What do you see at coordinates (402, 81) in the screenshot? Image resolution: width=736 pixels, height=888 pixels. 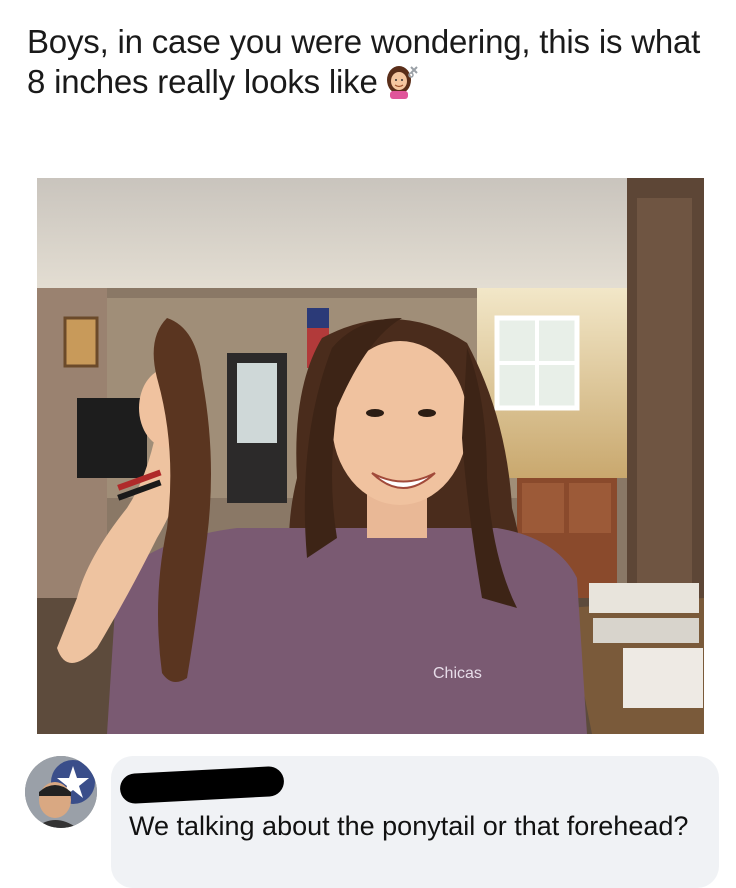 I see `woman-getting-haircut-icon` at bounding box center [402, 81].